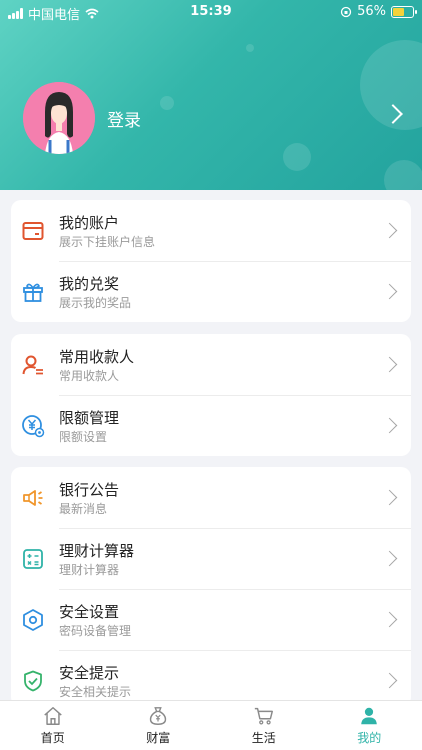 The height and width of the screenshot is (750, 422). I want to click on menu-item-security-tips: 安全提示 安全相关提示, so click(211, 678).